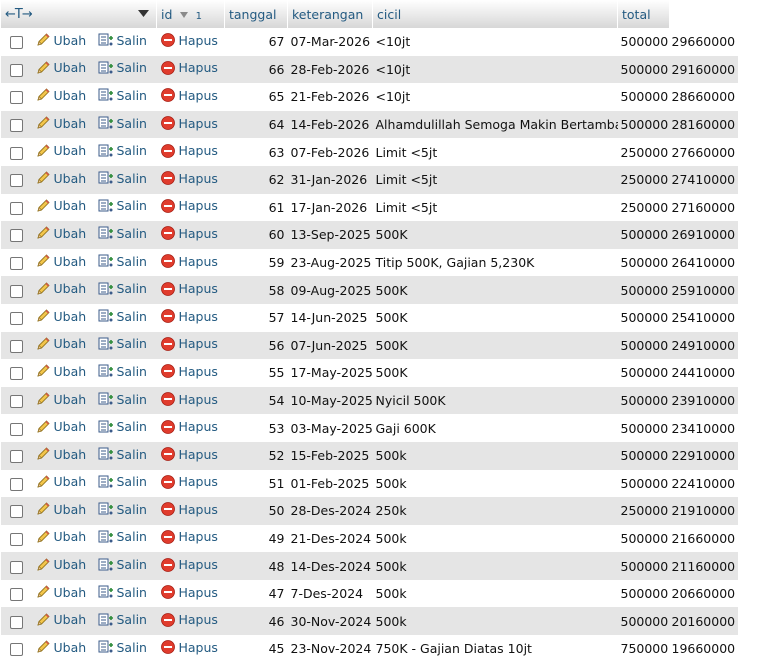 The height and width of the screenshot is (663, 760). I want to click on column-header-total: total, so click(643, 14).